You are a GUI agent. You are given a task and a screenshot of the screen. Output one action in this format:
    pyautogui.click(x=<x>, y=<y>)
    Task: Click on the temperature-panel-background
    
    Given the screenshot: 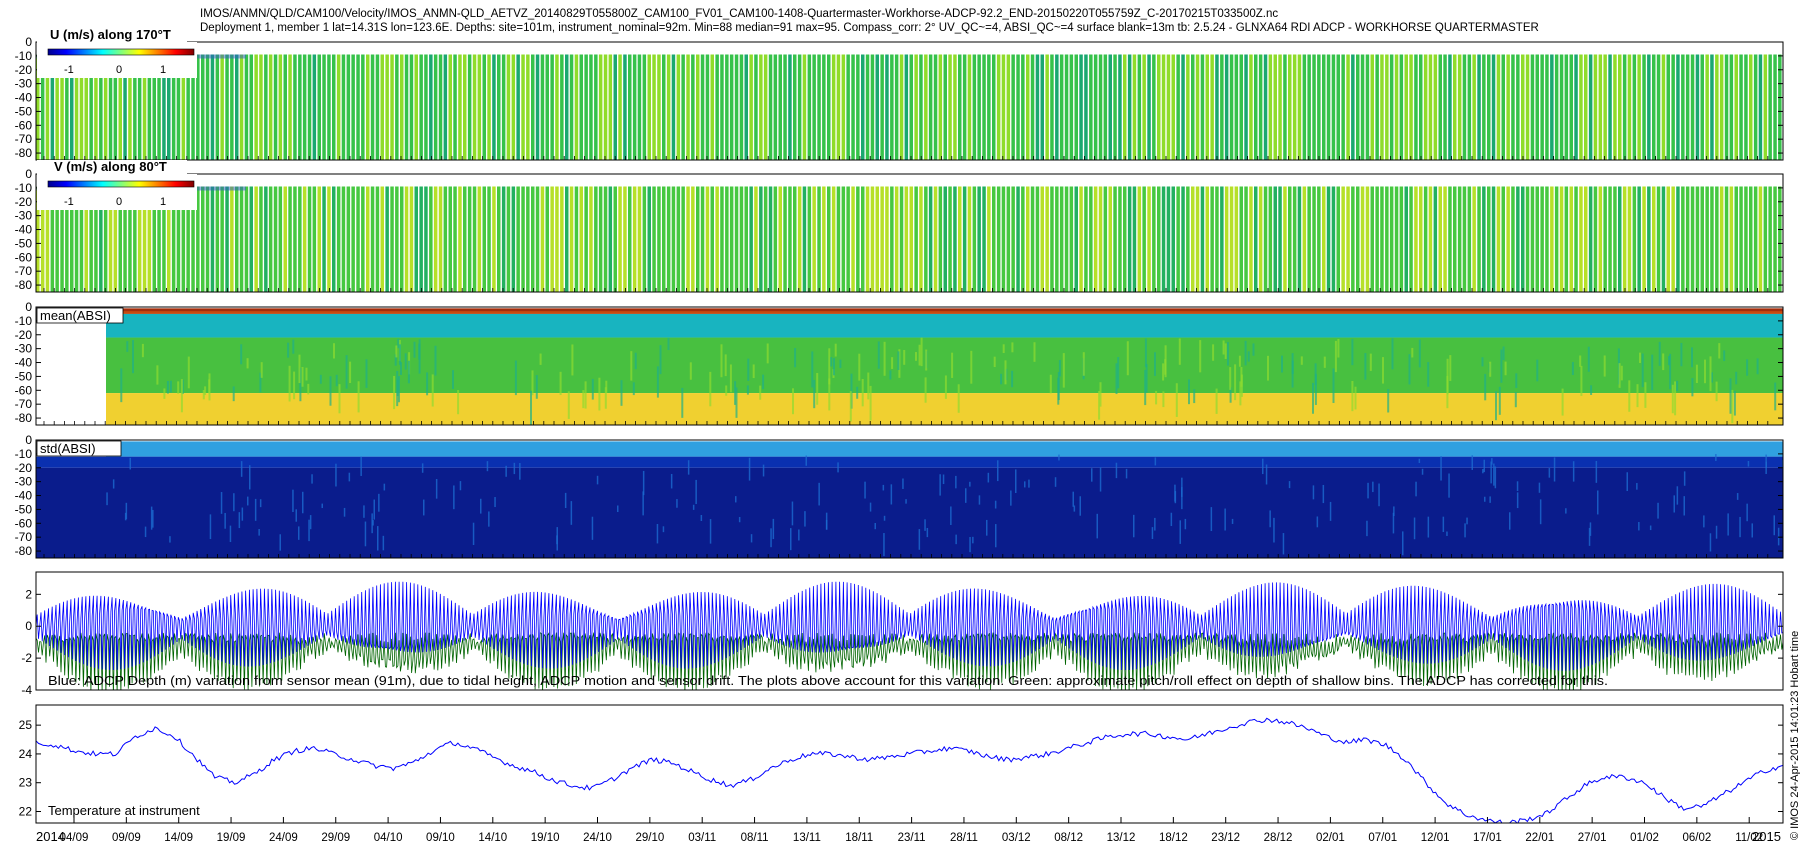 What is the action you would take?
    pyautogui.click(x=909, y=764)
    